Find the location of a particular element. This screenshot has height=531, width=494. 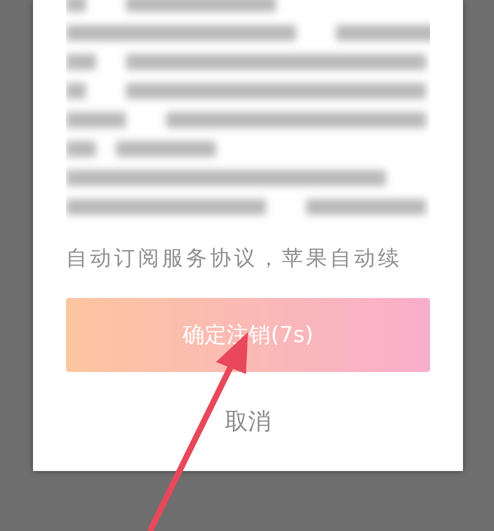

agreement-text: 自动订阅服务协议，苹果自动续 is located at coordinates (234, 258).